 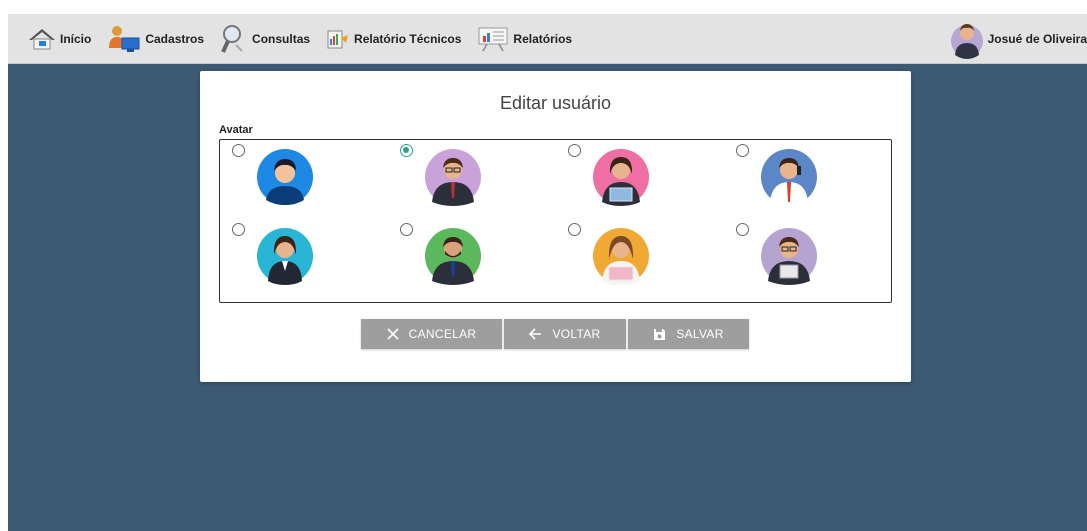 I want to click on people-icon, so click(x=124, y=38).